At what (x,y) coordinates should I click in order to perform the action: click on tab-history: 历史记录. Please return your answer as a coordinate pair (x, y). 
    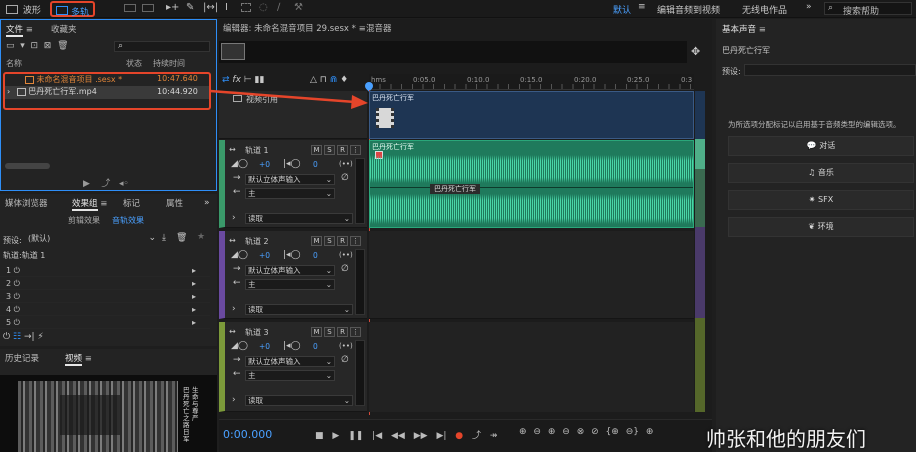
    Looking at the image, I should click on (22, 359).